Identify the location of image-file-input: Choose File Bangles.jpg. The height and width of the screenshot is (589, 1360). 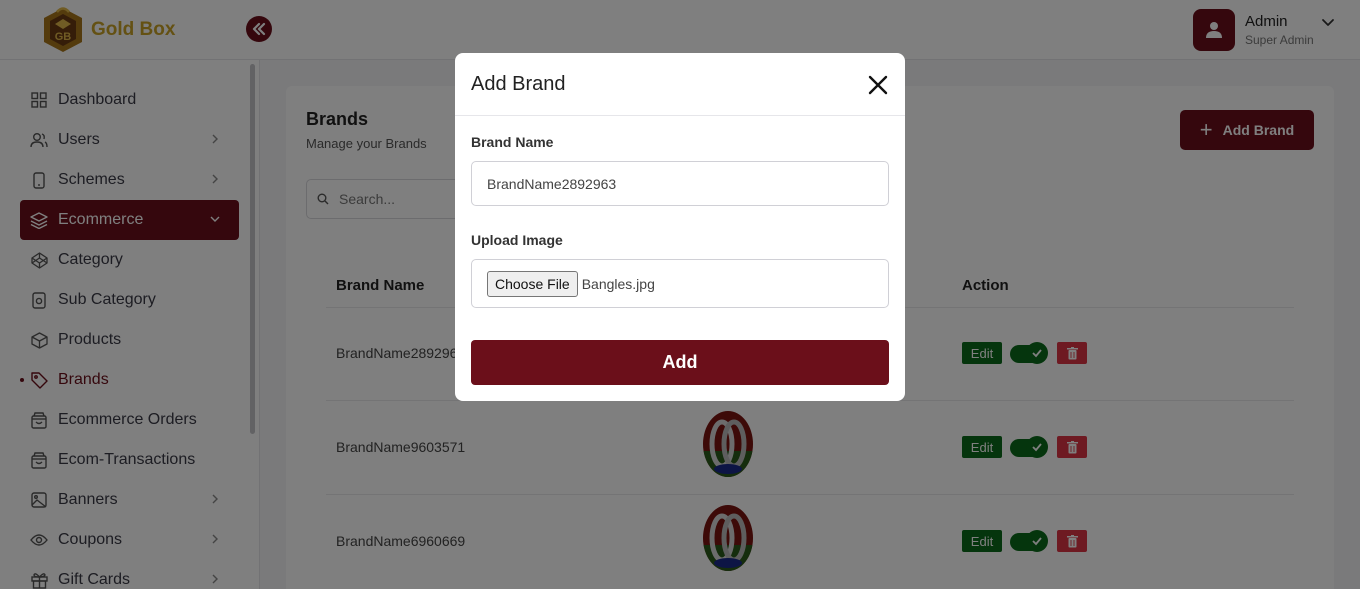
(680, 283).